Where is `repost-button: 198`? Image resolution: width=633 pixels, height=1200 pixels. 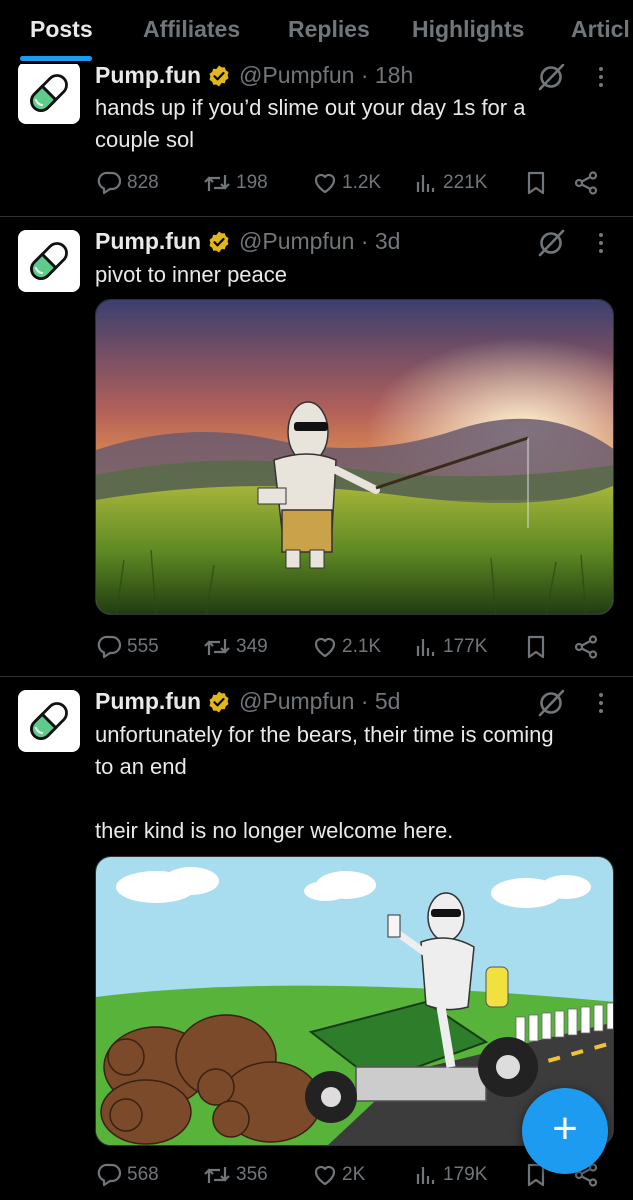 repost-button: 198 is located at coordinates (235, 183).